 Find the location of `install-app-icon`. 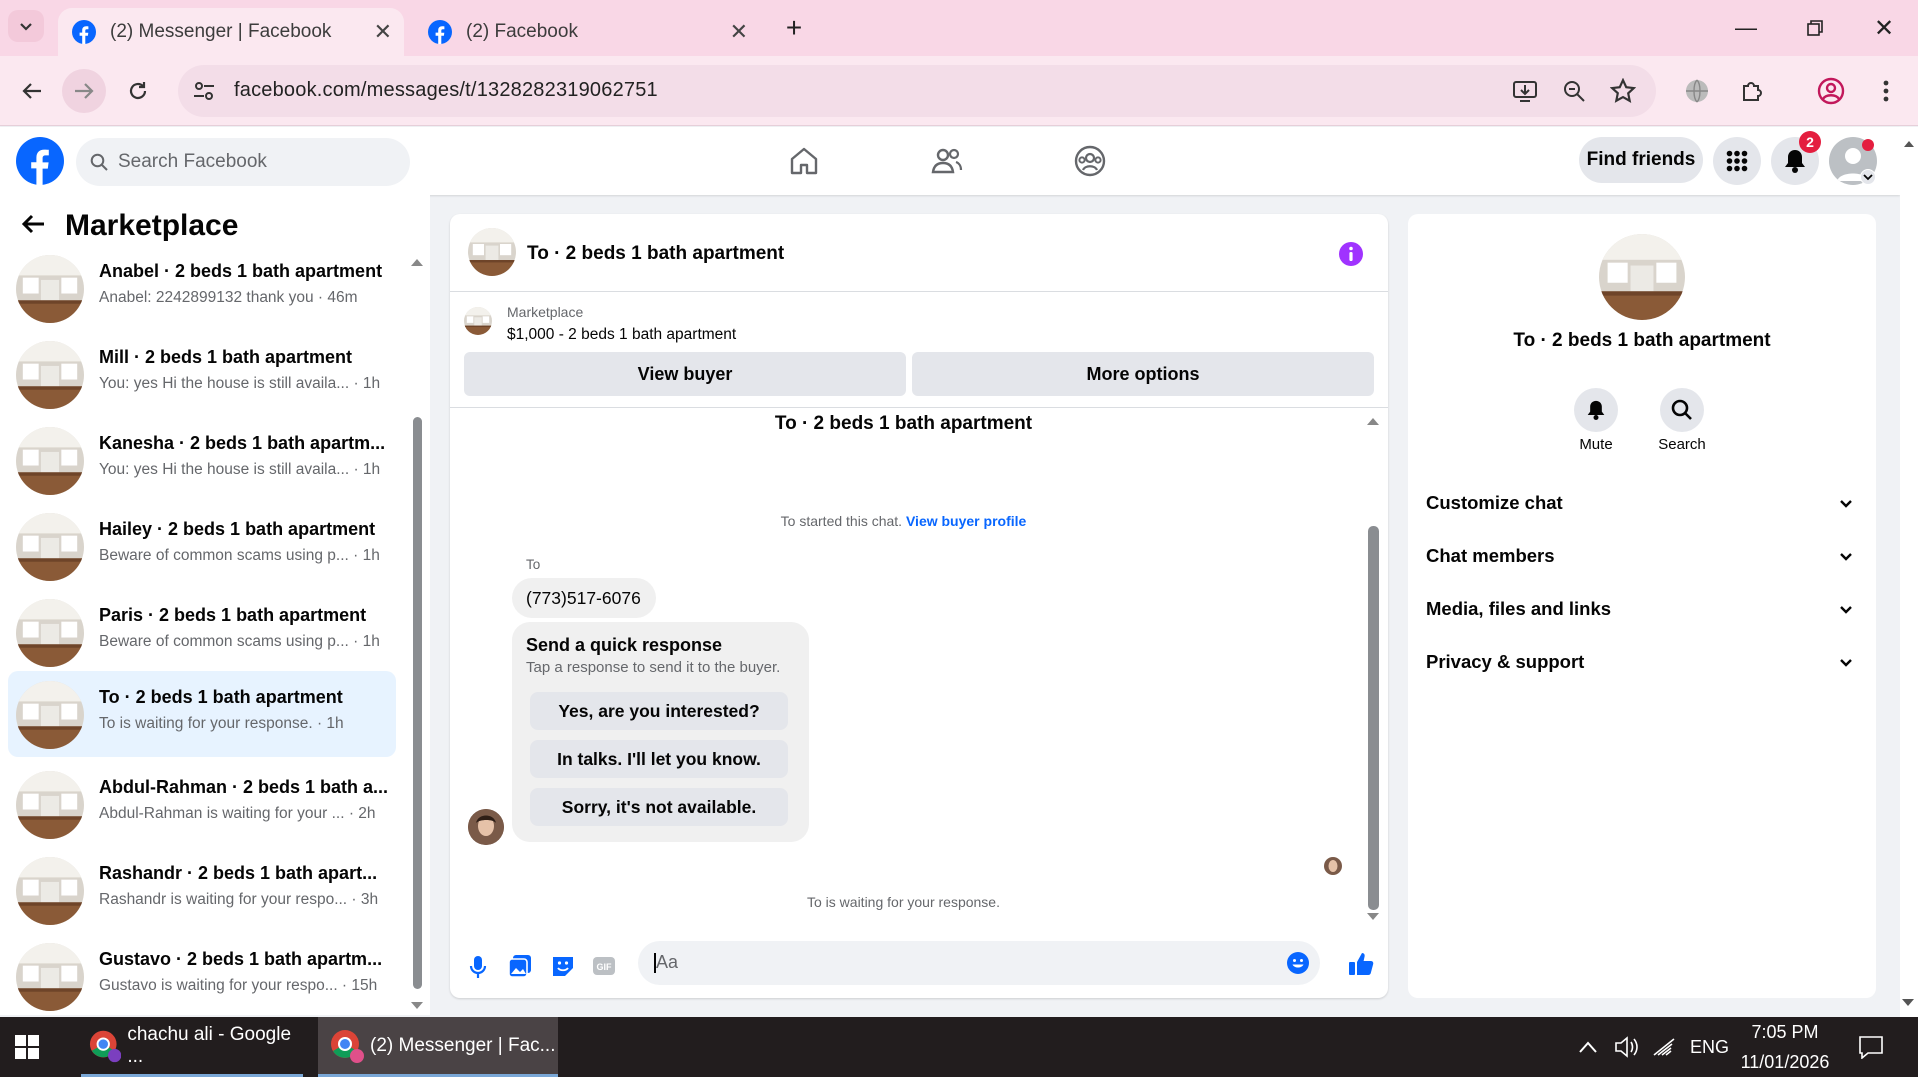

install-app-icon is located at coordinates (1525, 91).